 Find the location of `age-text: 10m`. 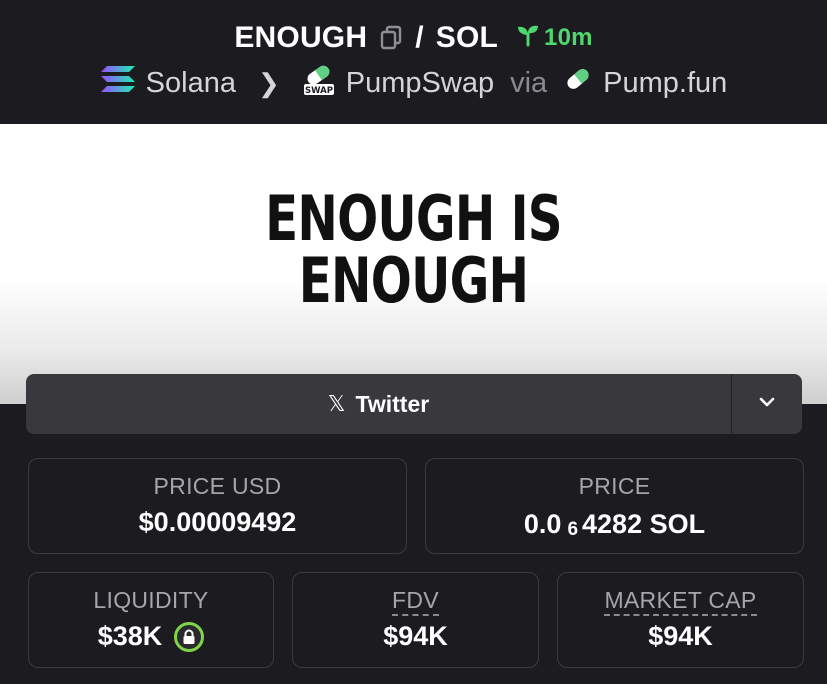

age-text: 10m is located at coordinates (568, 37).